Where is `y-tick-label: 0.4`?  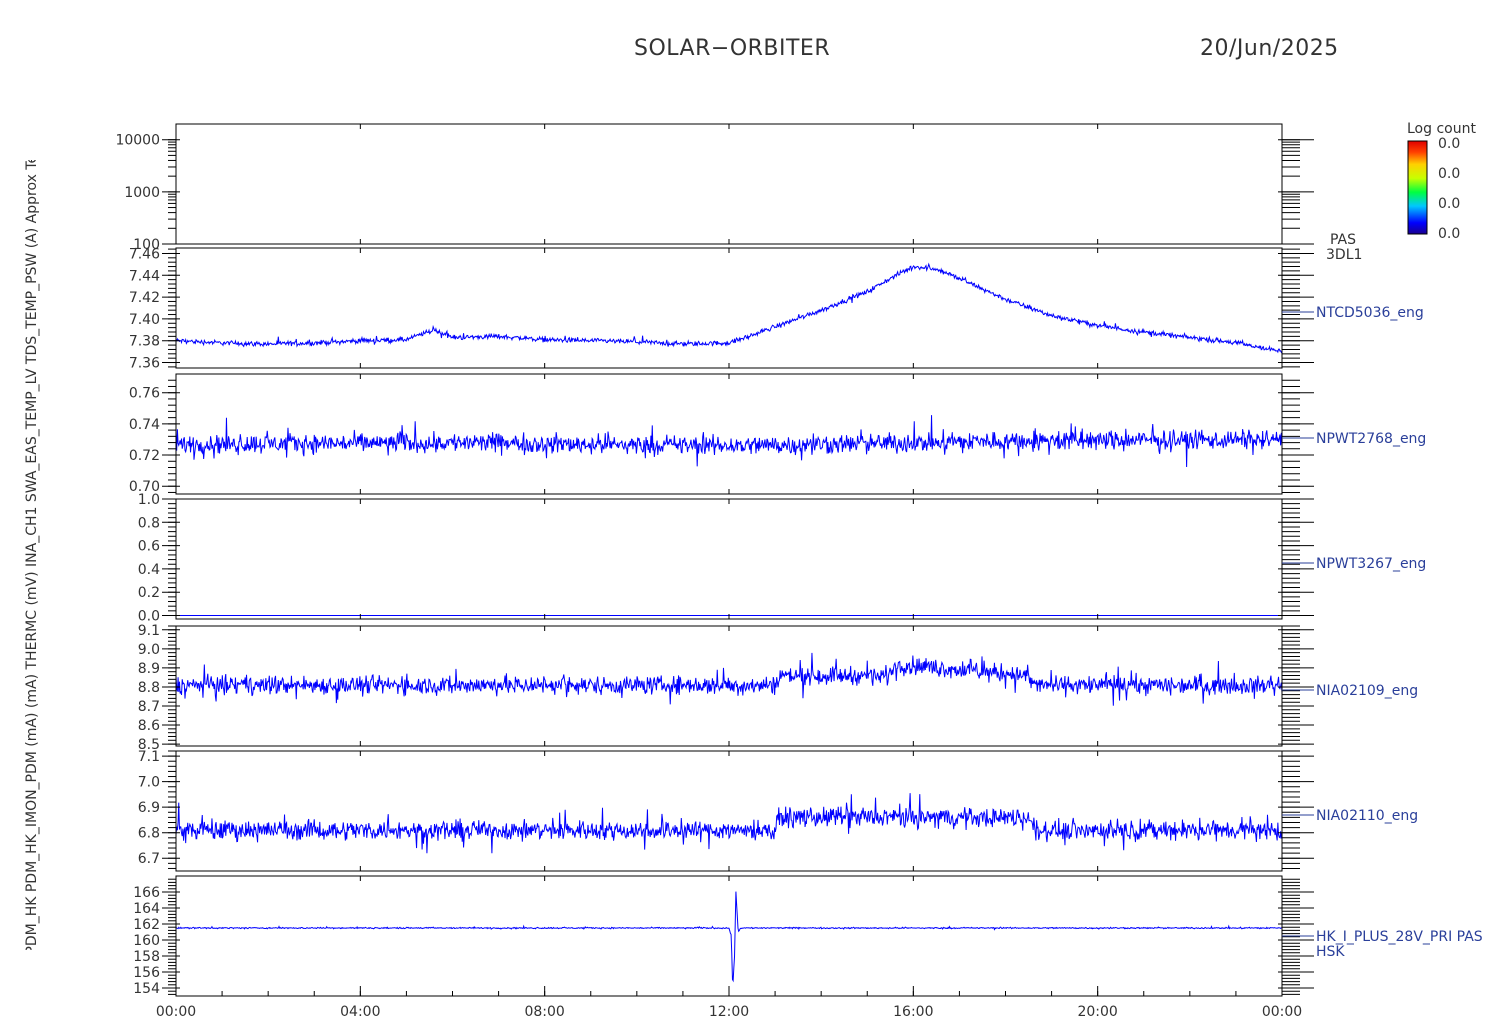 y-tick-label: 0.4 is located at coordinates (149, 570).